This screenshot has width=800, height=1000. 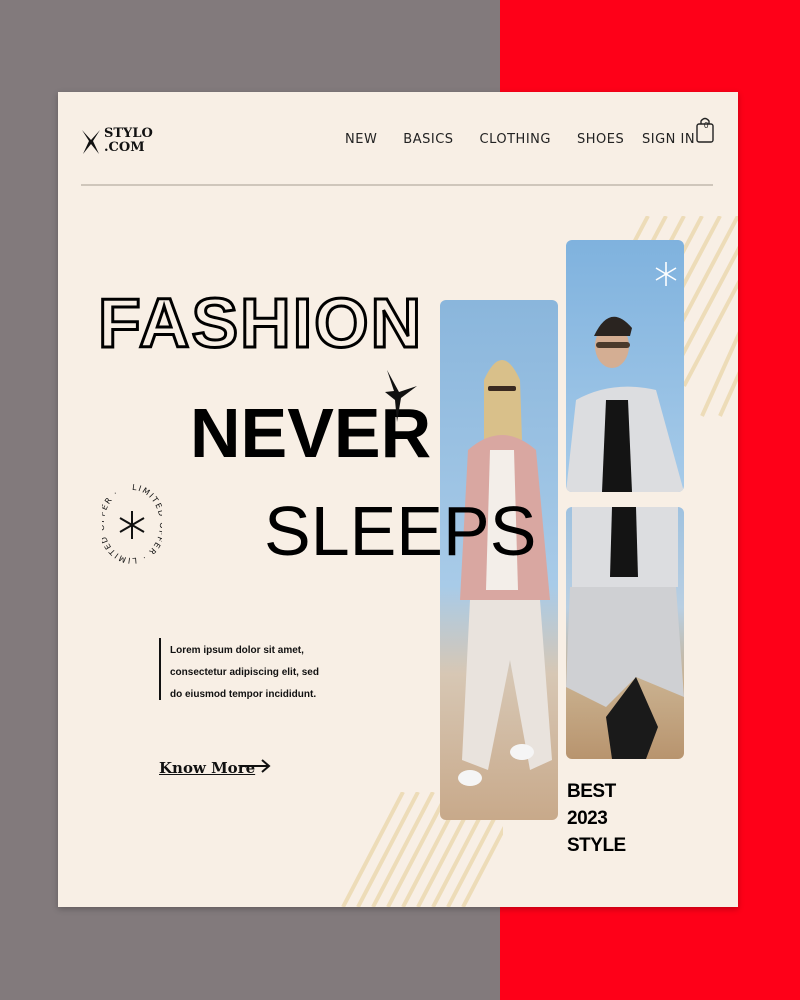 I want to click on star-icon, so click(x=91, y=142).